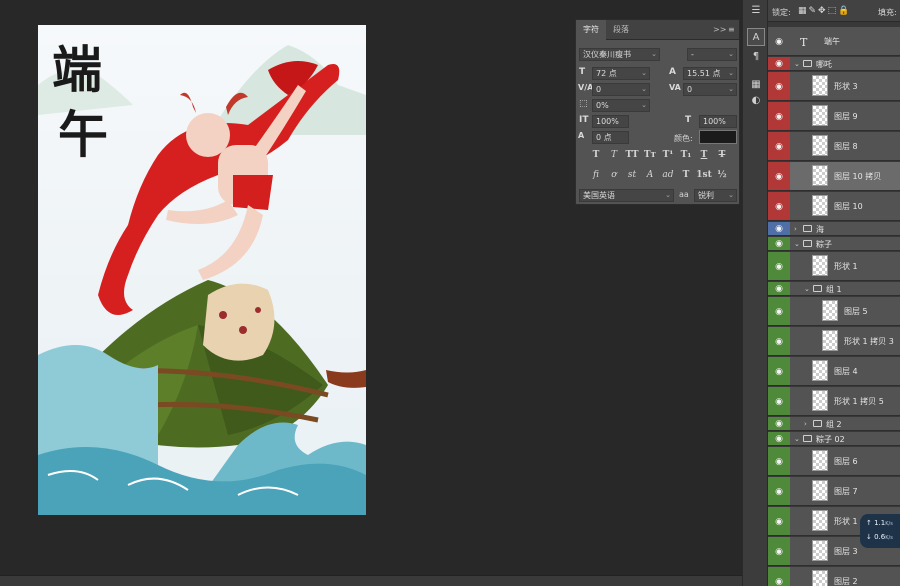 This screenshot has width=900, height=586. Describe the element at coordinates (824, 64) in the screenshot. I see `layer-name: 哪吒` at that location.